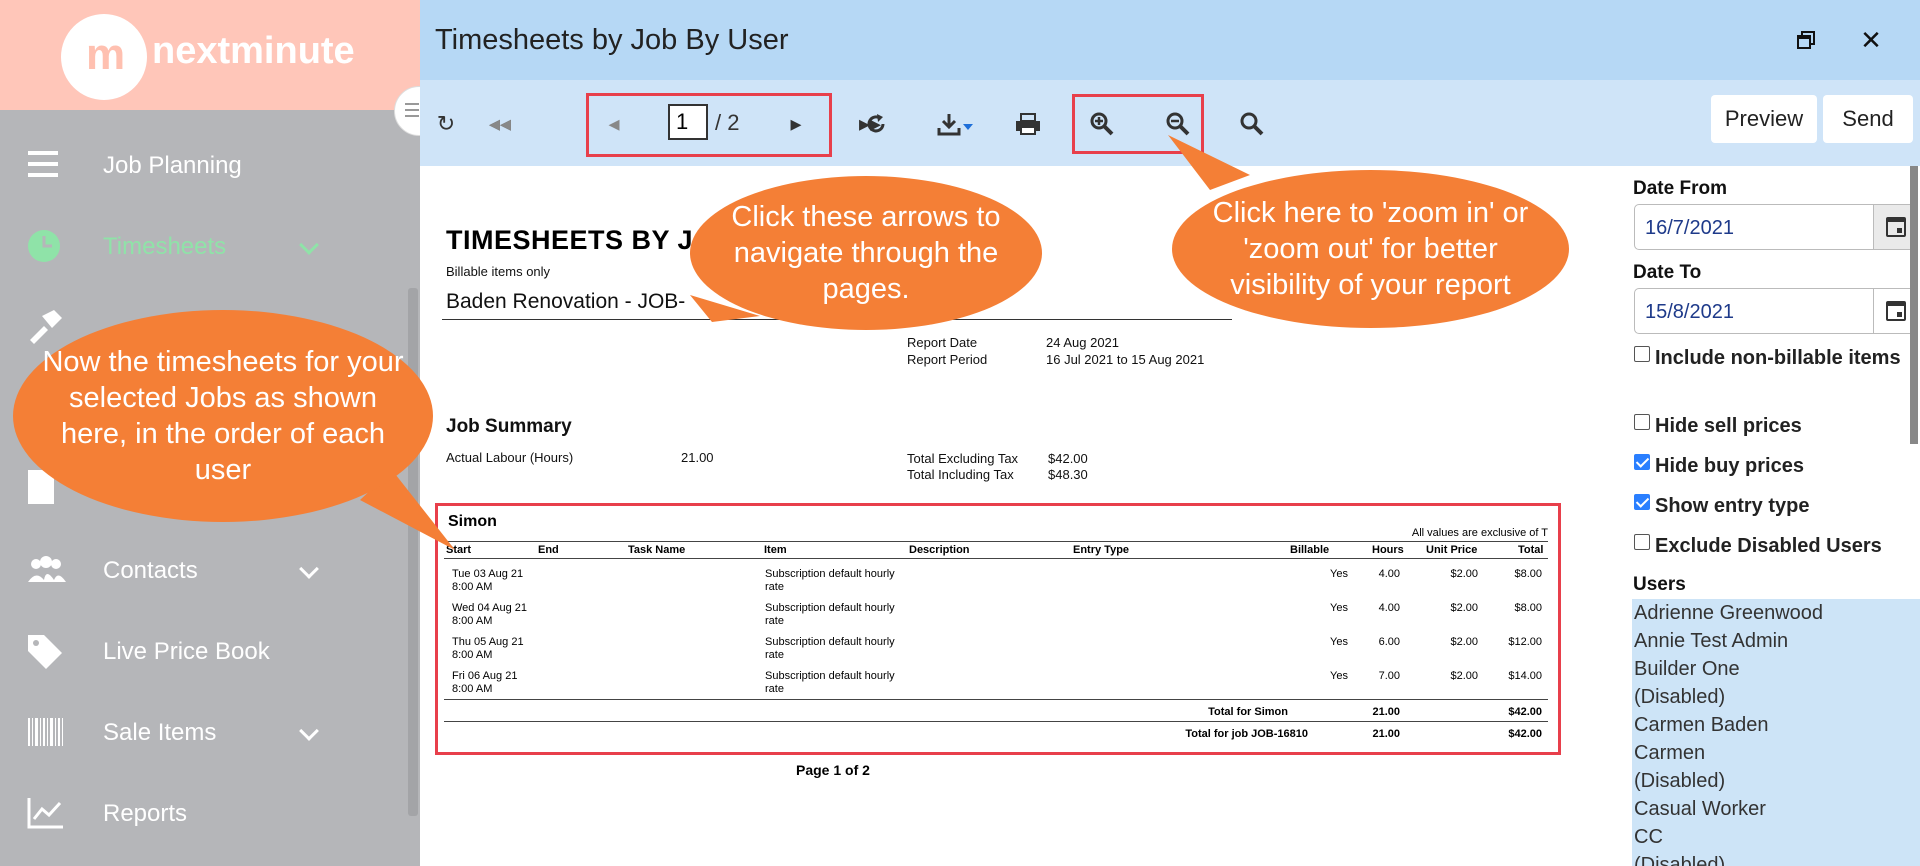  Describe the element at coordinates (200, 570) in the screenshot. I see `sidebar-item-contacts: Contacts` at that location.